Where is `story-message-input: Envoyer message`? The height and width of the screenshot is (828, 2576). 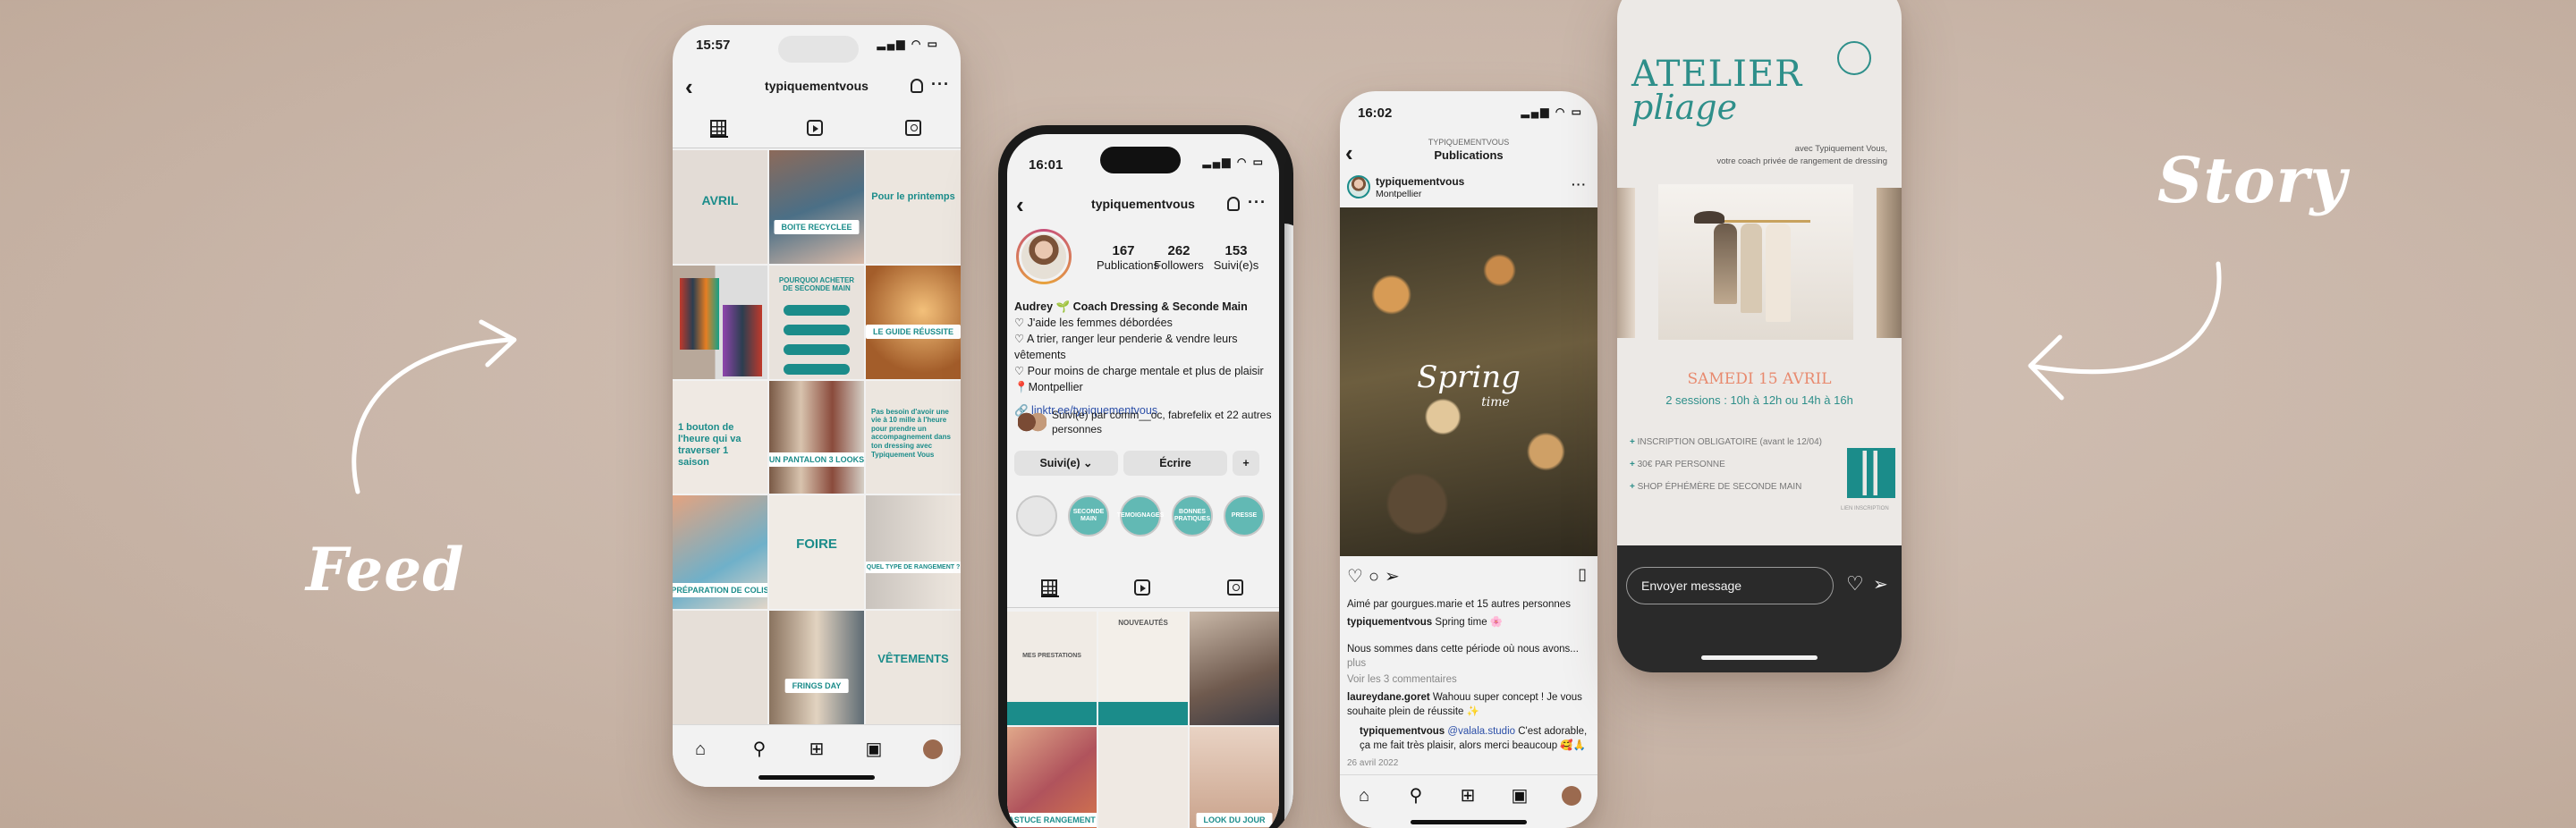
story-message-input: Envoyer message is located at coordinates (1730, 586).